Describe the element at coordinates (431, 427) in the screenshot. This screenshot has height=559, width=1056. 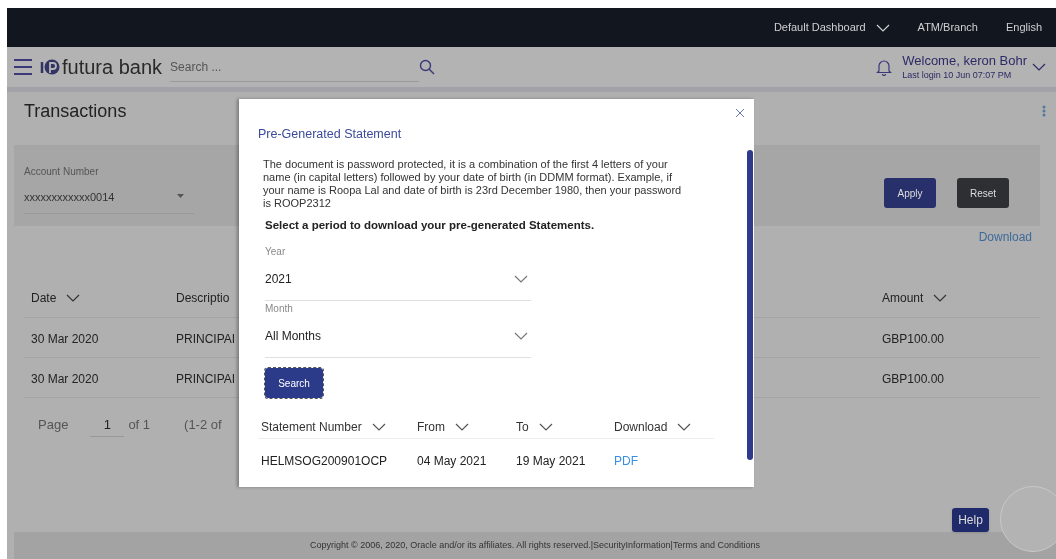
I see `column-header: From` at that location.